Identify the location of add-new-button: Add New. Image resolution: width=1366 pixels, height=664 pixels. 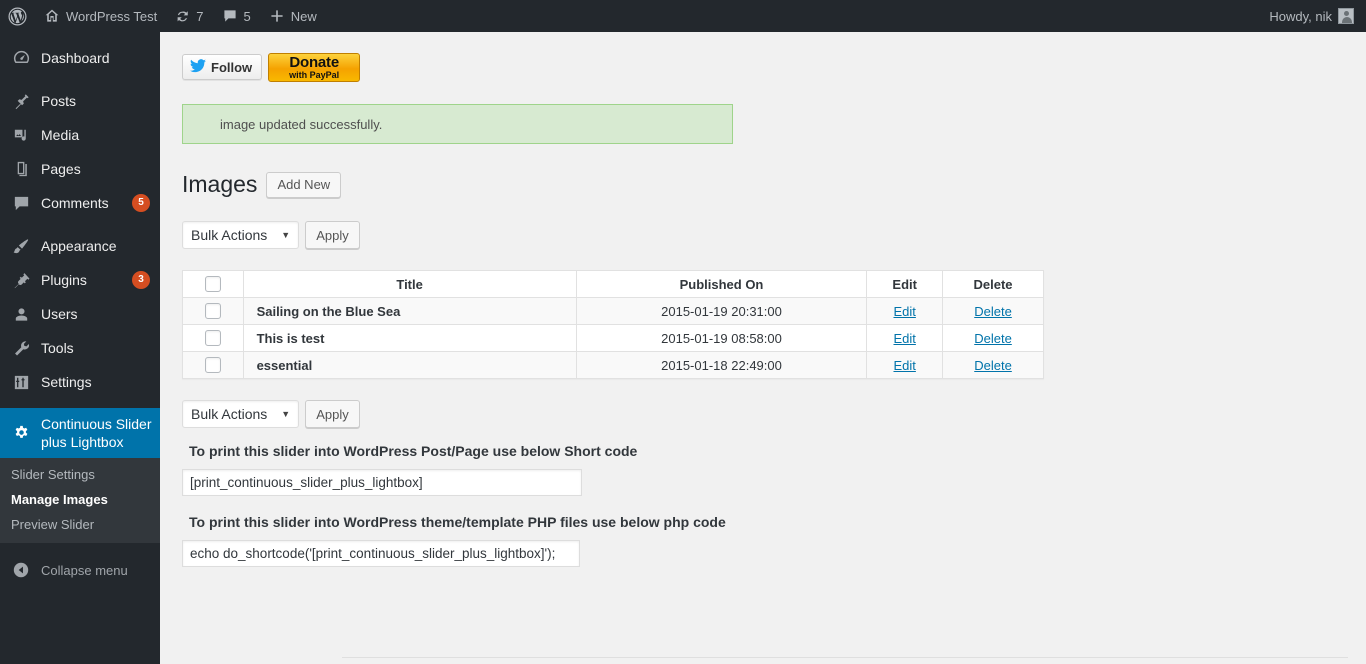
(304, 184).